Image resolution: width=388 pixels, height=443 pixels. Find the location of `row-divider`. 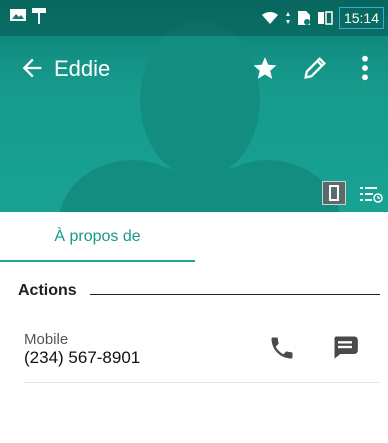

row-divider is located at coordinates (202, 382).